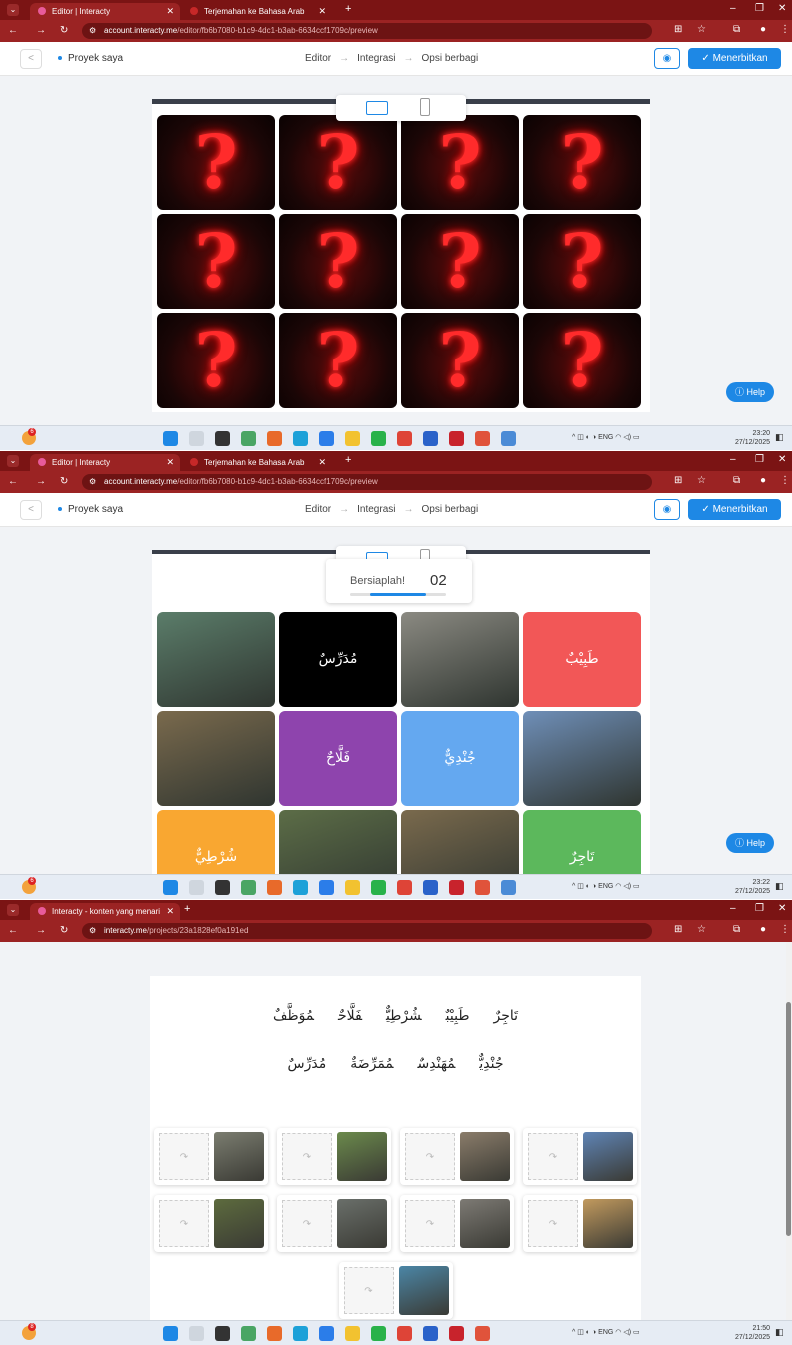 The height and width of the screenshot is (1345, 792). Describe the element at coordinates (458, 1016) in the screenshot. I see `arabic-word: طَبِيْبٌ` at that location.